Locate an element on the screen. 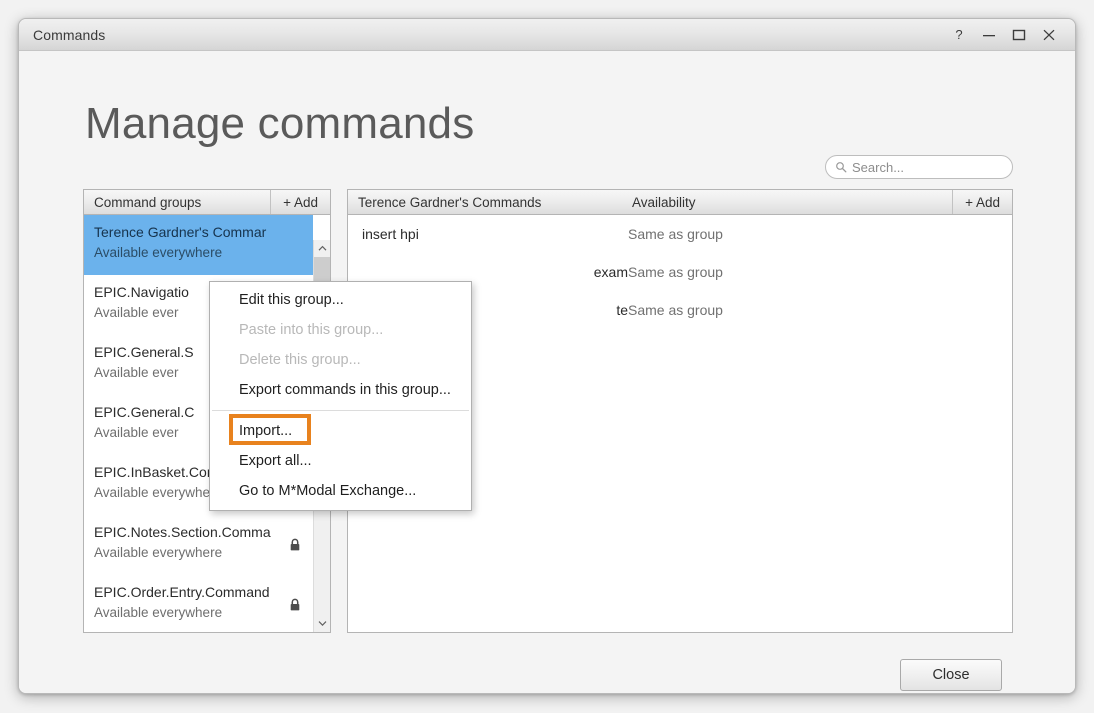  close-icon is located at coordinates (1049, 35).